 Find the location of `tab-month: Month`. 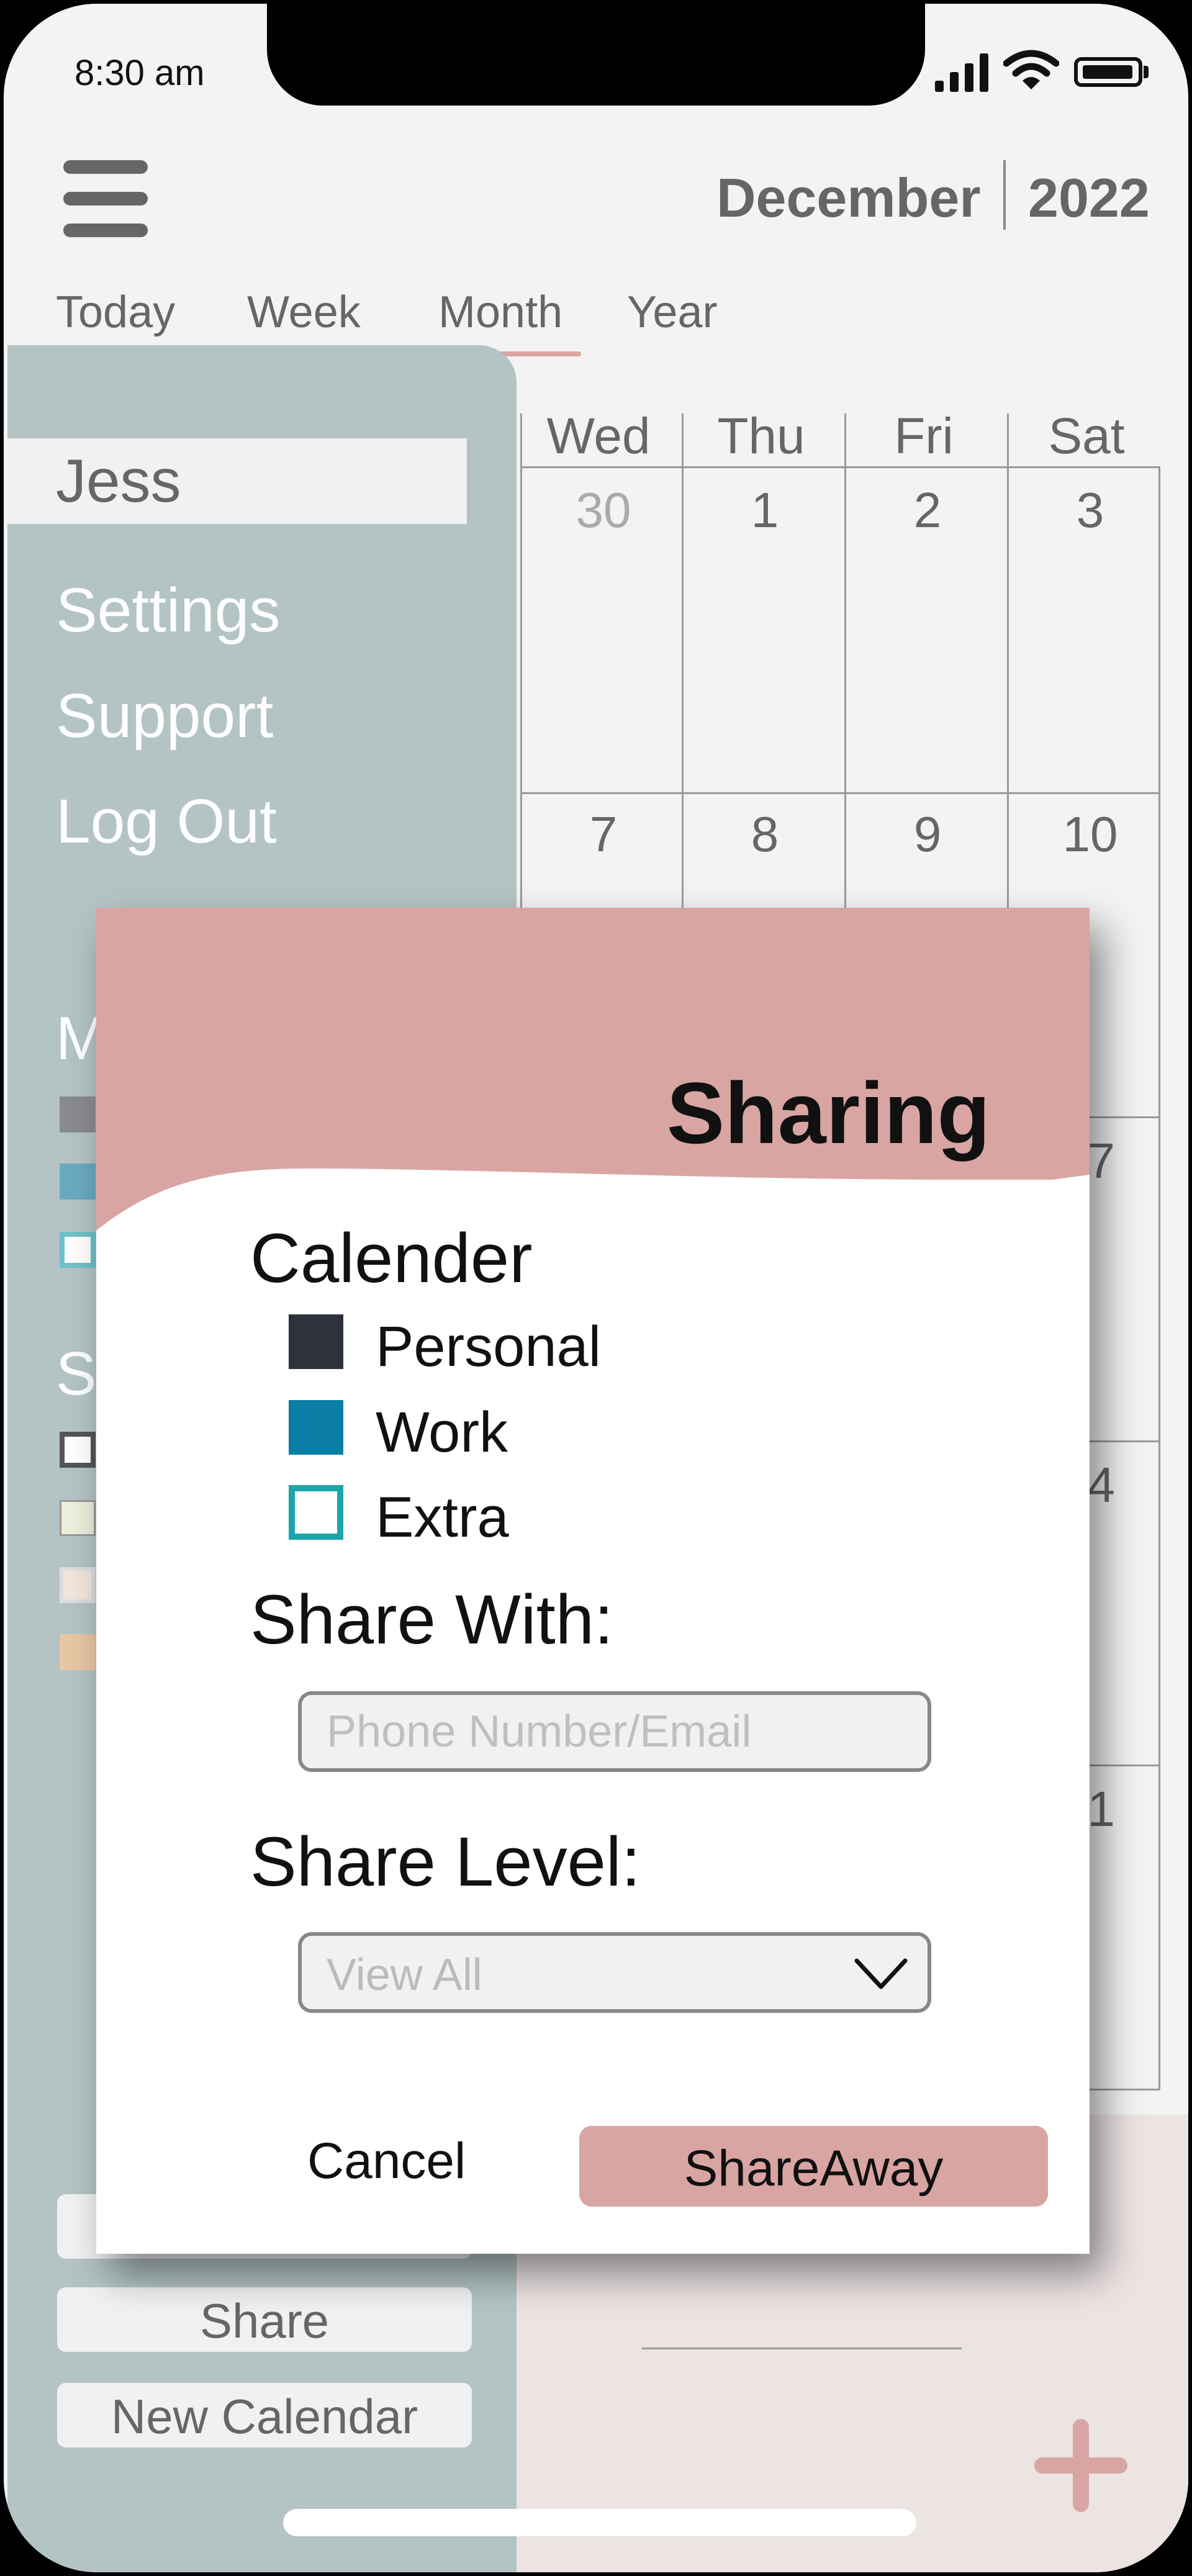

tab-month: Month is located at coordinates (500, 312).